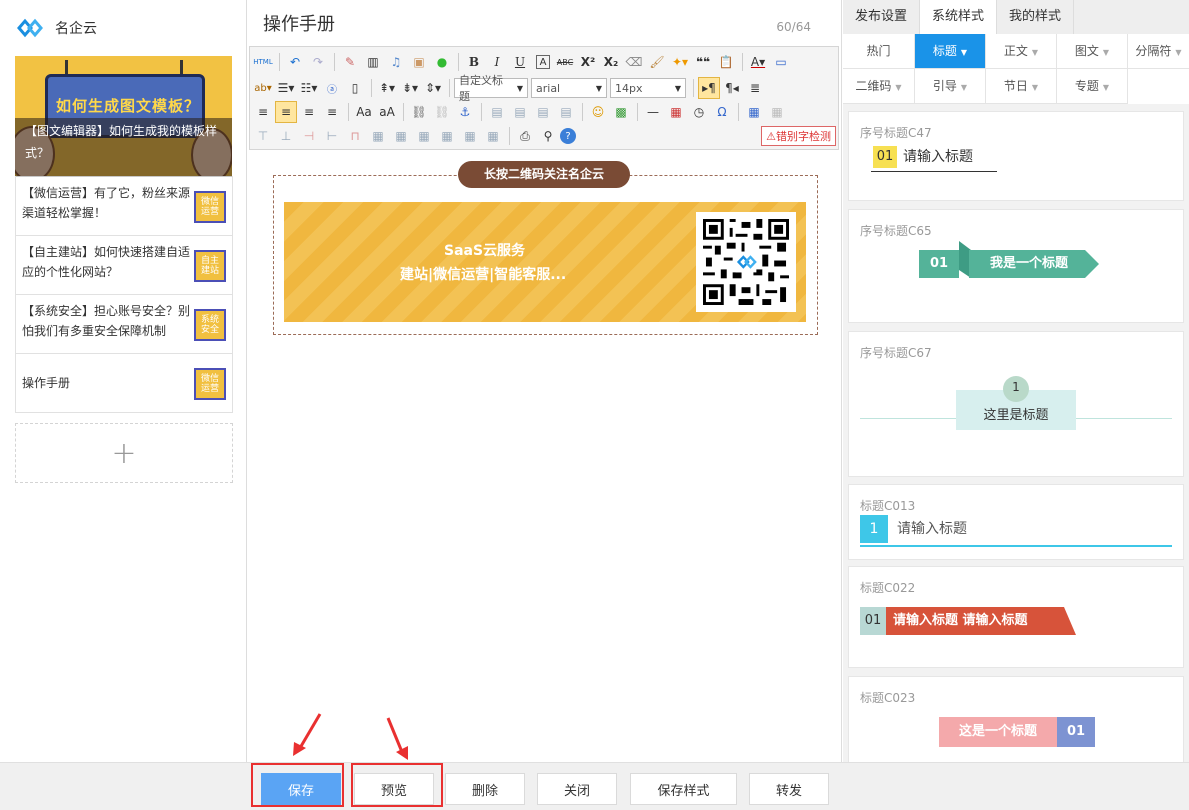  Describe the element at coordinates (263, 62) in the screenshot. I see `html-source-button: HTML` at that location.